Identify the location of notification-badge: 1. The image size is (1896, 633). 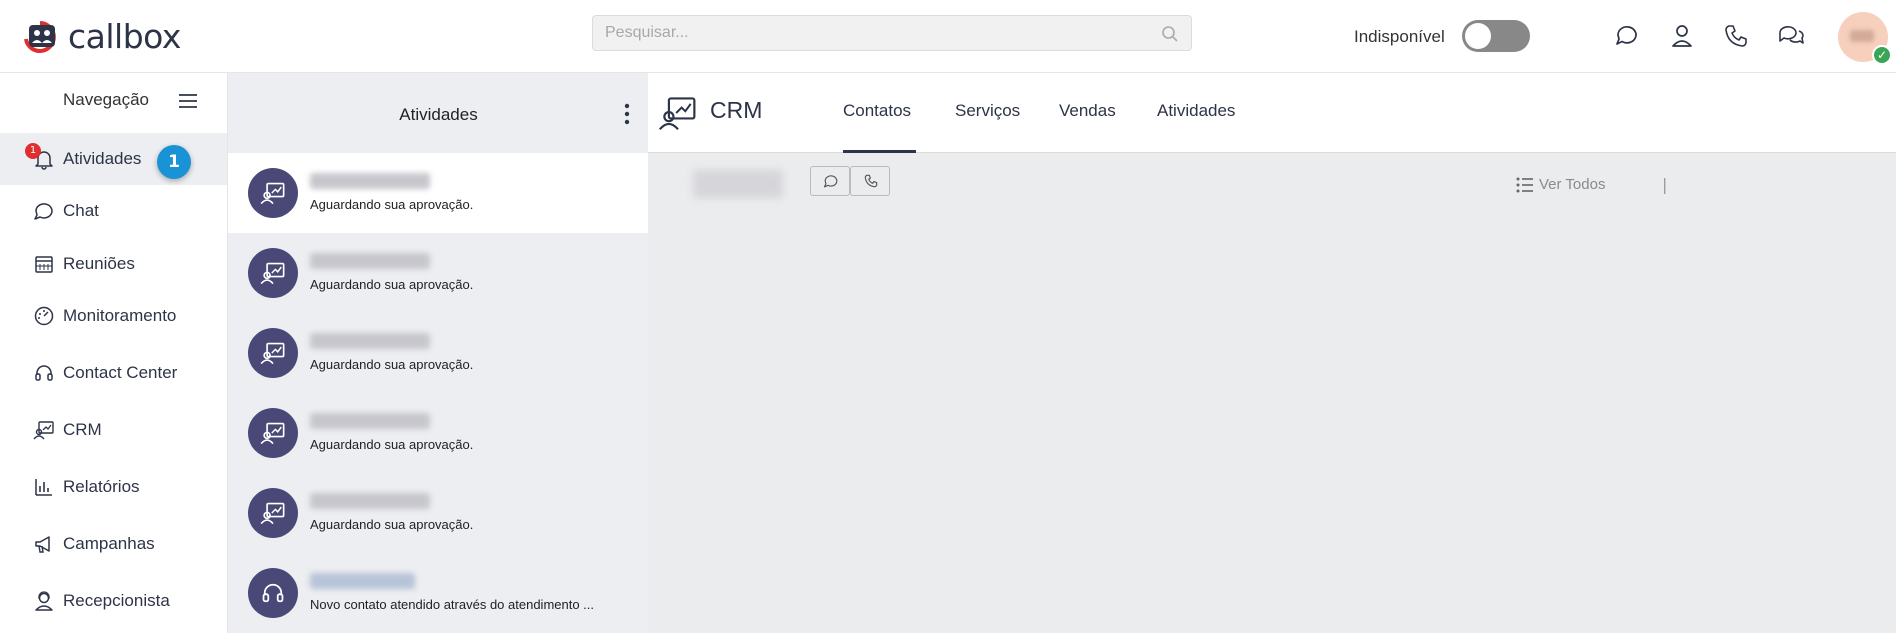
(33, 151).